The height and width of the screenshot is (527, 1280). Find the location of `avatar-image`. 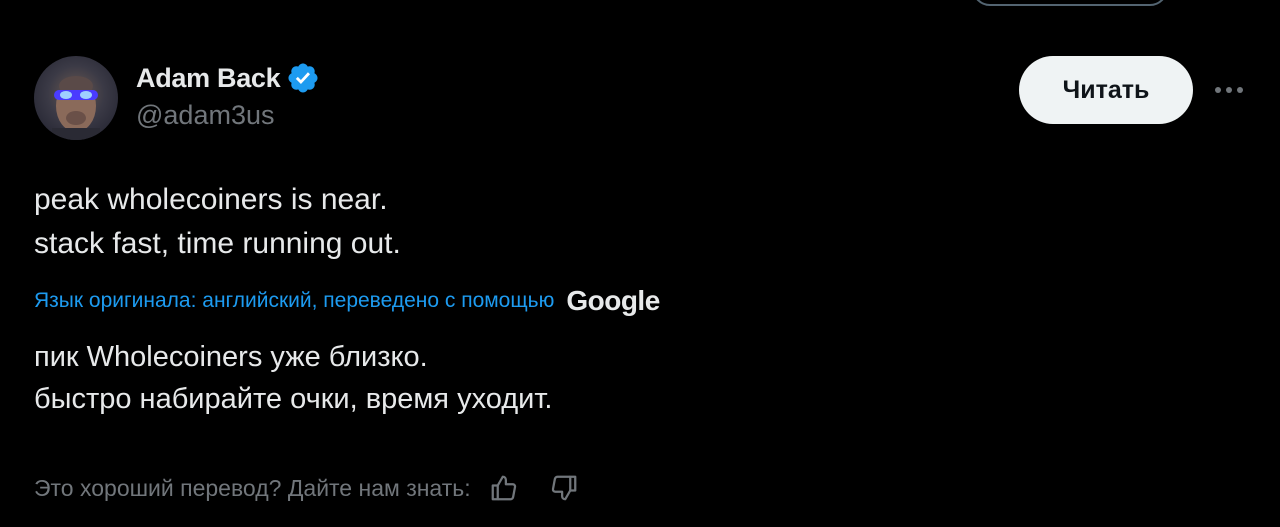

avatar-image is located at coordinates (76, 108).